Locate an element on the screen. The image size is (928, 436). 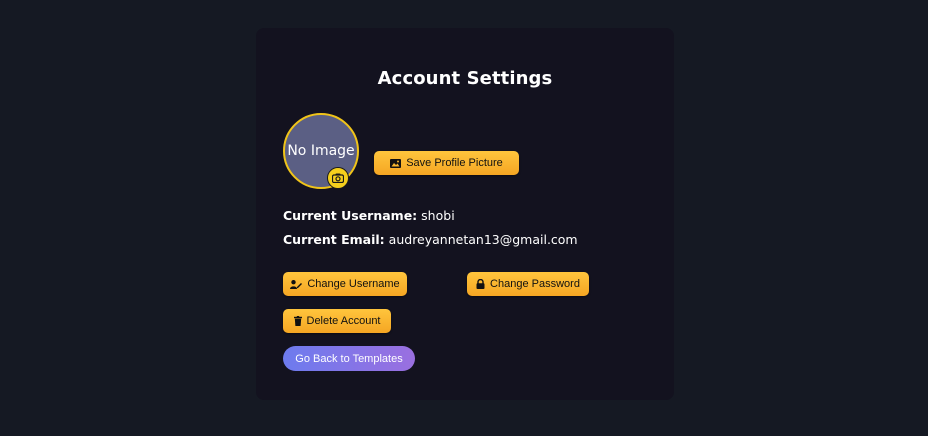
current-email-label: Current Email: is located at coordinates (334, 239).